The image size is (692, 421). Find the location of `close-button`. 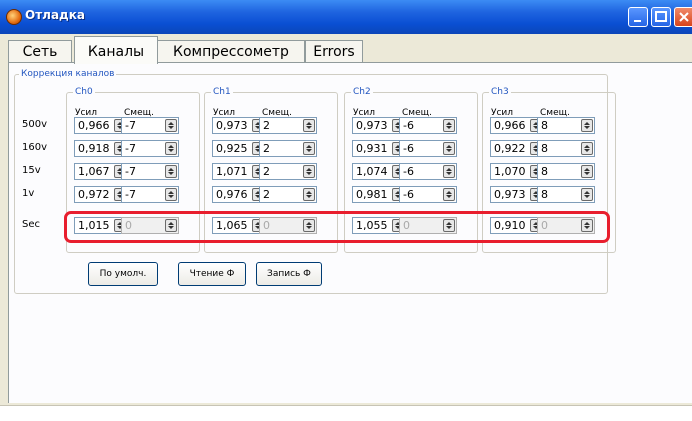

close-button is located at coordinates (683, 17).